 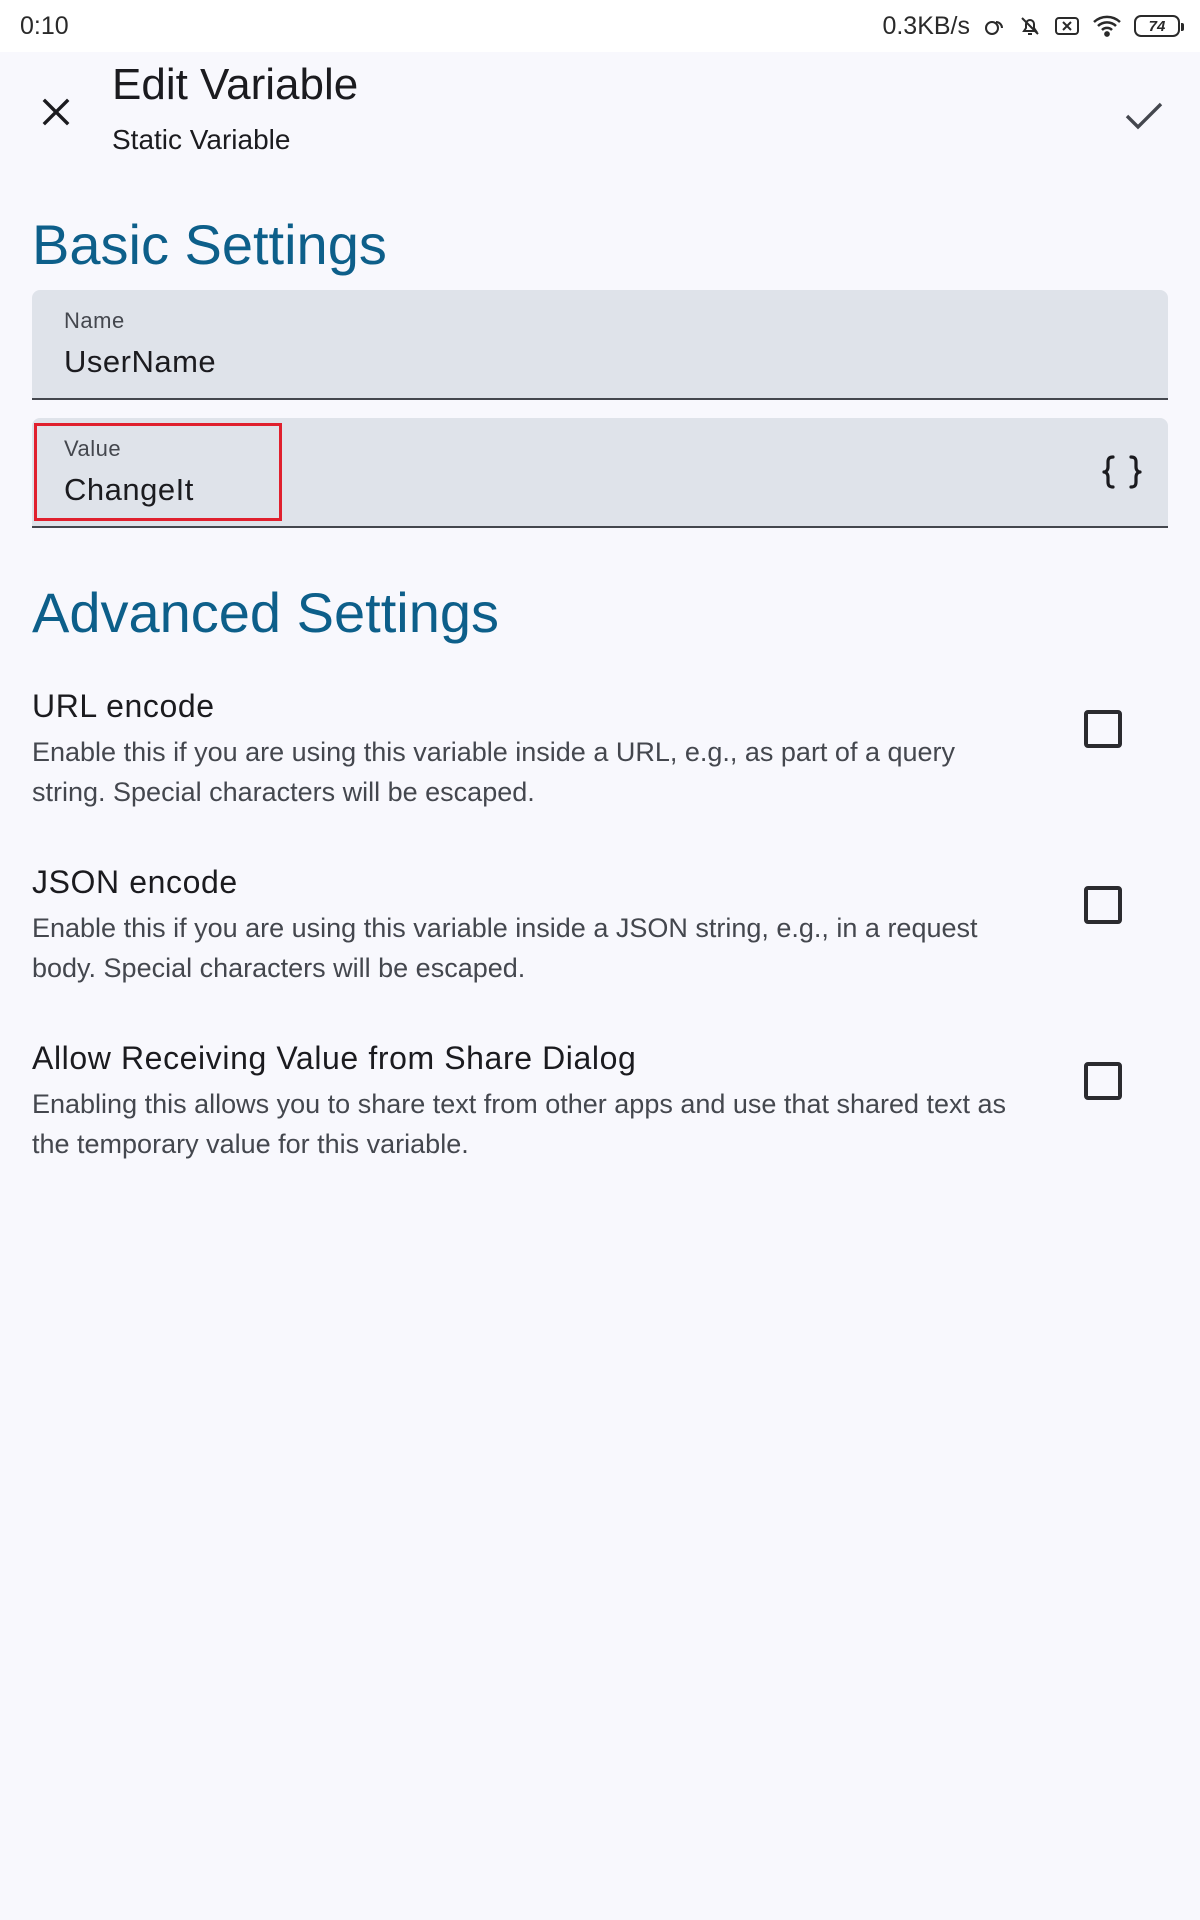 What do you see at coordinates (1067, 26) in the screenshot?
I see `sim-card-icon` at bounding box center [1067, 26].